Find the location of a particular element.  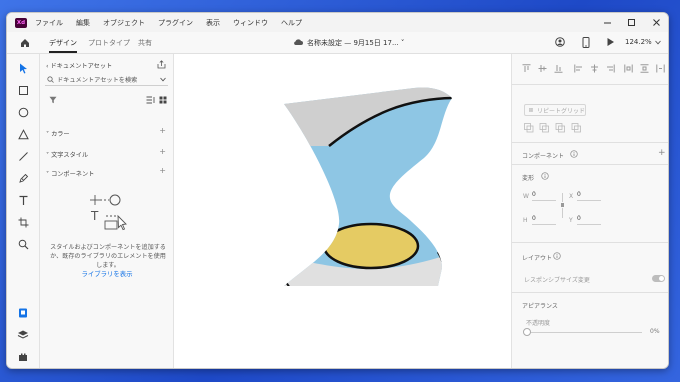

height-value: 0 is located at coordinates (534, 218).